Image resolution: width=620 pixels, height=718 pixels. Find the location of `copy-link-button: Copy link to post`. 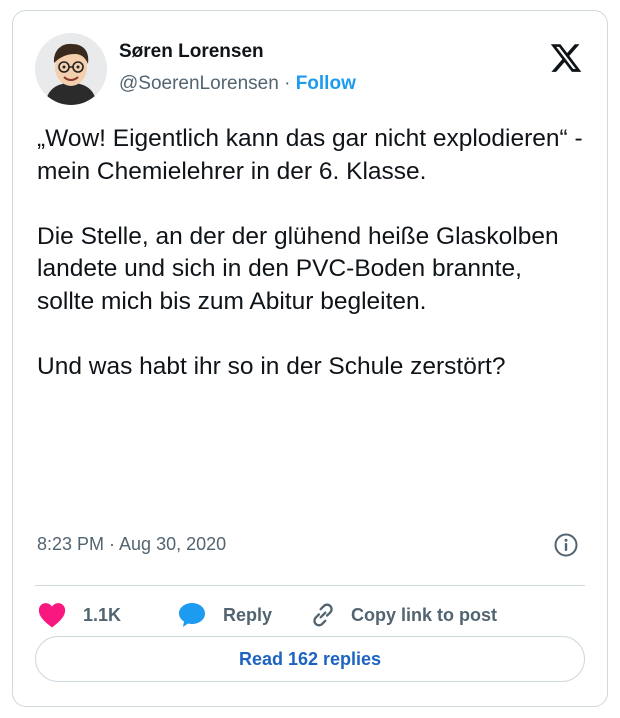

copy-link-button: Copy link to post is located at coordinates (403, 615).